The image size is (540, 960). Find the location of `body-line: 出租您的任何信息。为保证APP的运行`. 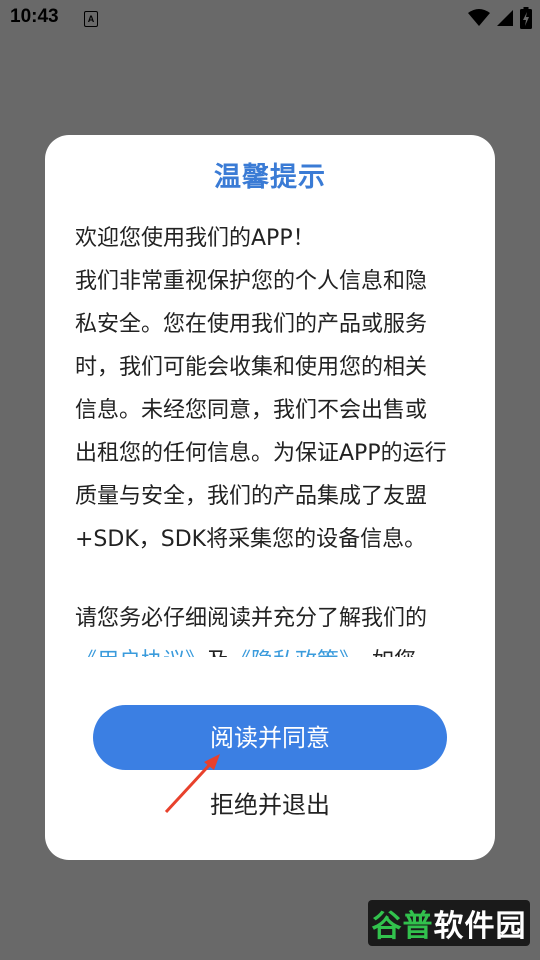

body-line: 出租您的任何信息。为保证APP的运行 is located at coordinates (261, 453).